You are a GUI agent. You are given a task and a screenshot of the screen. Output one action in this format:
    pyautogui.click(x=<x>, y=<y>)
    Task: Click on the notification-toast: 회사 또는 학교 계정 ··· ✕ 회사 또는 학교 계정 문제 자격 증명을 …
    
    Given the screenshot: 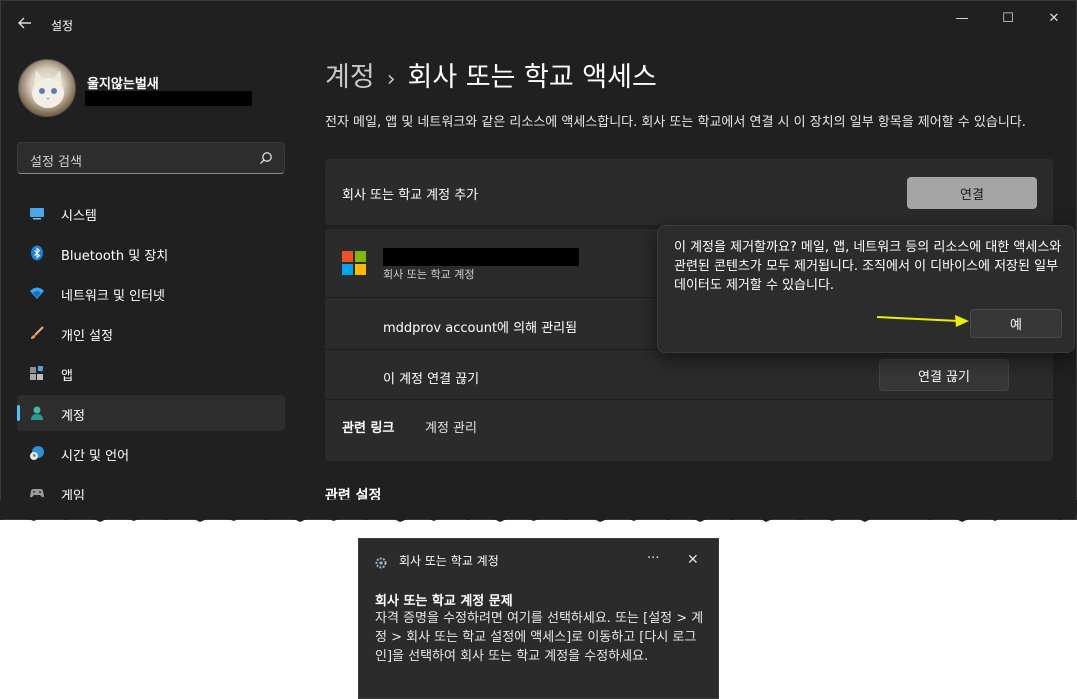 What is the action you would take?
    pyautogui.click(x=538, y=618)
    